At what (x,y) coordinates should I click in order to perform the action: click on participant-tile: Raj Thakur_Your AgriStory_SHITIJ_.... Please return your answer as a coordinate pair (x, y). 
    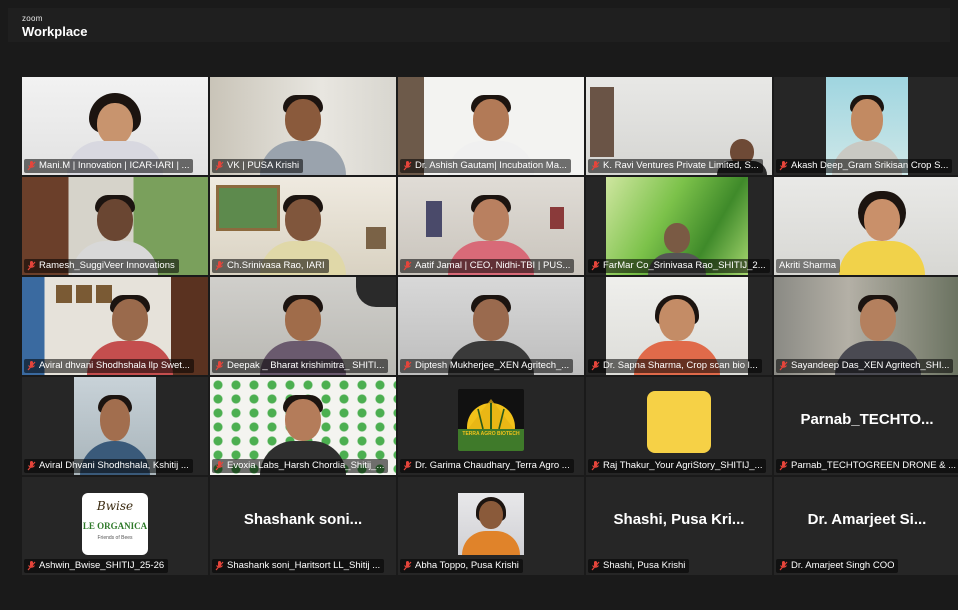
    Looking at the image, I should click on (679, 426).